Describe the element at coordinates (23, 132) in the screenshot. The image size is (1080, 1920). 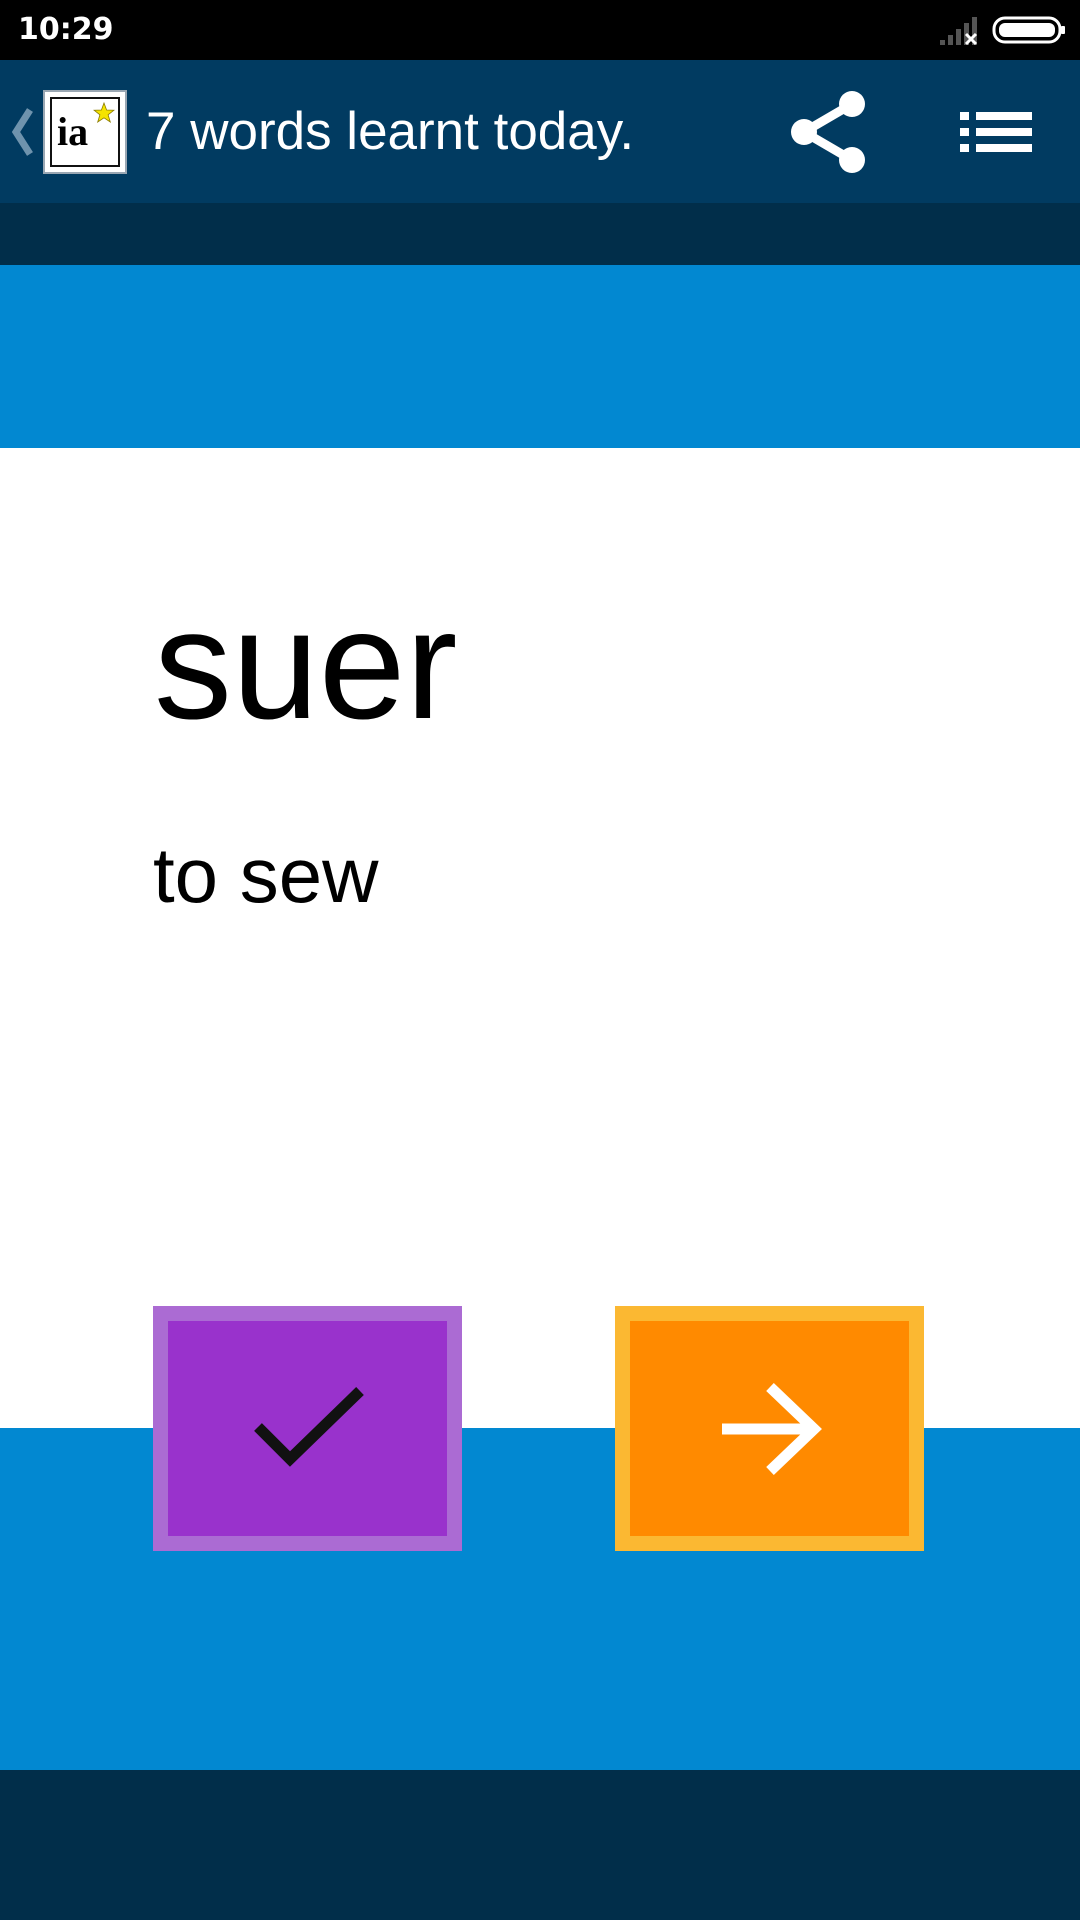
I see `chevron-left-icon` at that location.